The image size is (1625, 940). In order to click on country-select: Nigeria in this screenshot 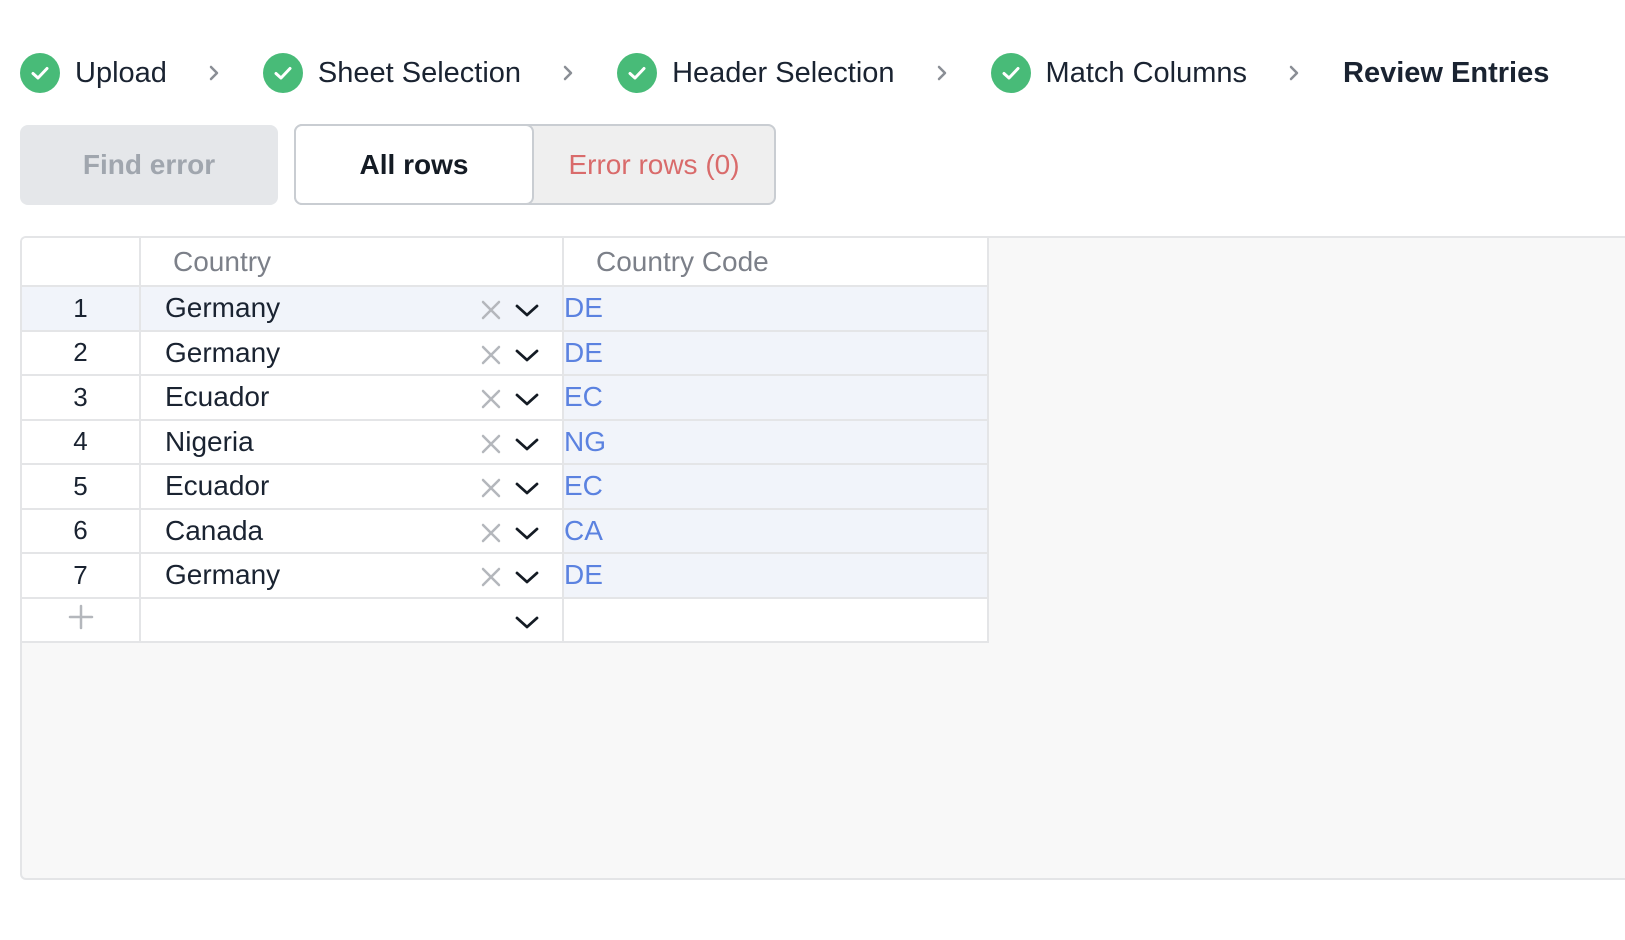, I will do `click(351, 442)`.